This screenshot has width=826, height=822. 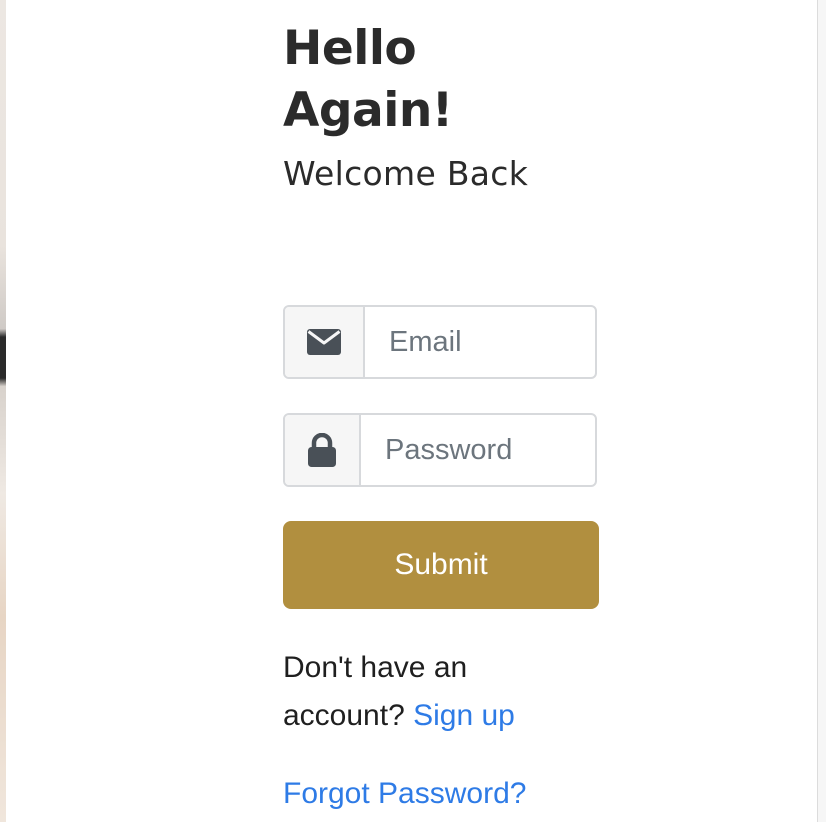 What do you see at coordinates (325, 342) in the screenshot?
I see `envelope-icon` at bounding box center [325, 342].